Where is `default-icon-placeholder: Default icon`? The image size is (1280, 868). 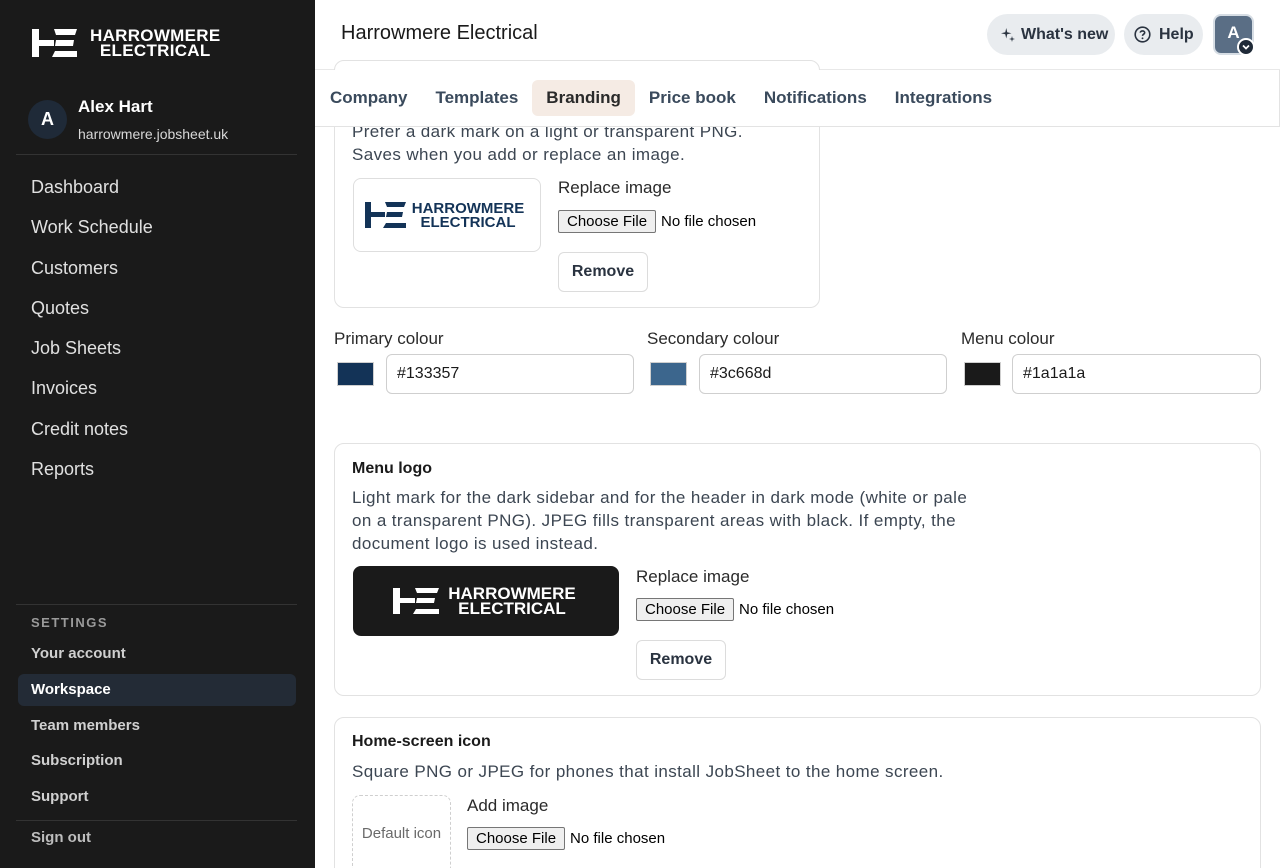
default-icon-placeholder: Default icon is located at coordinates (401, 831).